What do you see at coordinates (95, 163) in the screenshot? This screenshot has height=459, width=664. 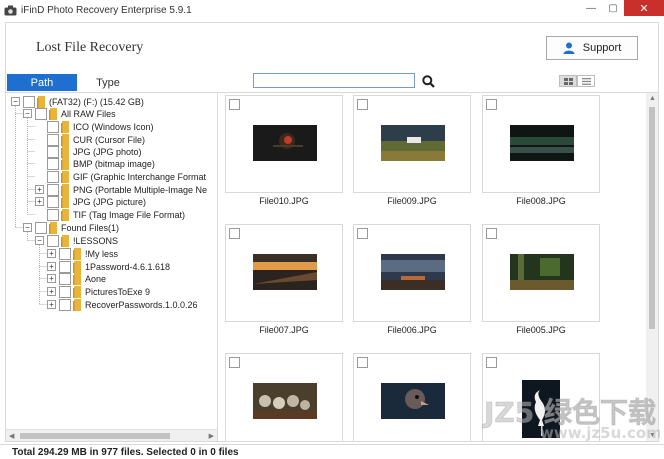 I see `tree-item: BMP (bitmap image)` at bounding box center [95, 163].